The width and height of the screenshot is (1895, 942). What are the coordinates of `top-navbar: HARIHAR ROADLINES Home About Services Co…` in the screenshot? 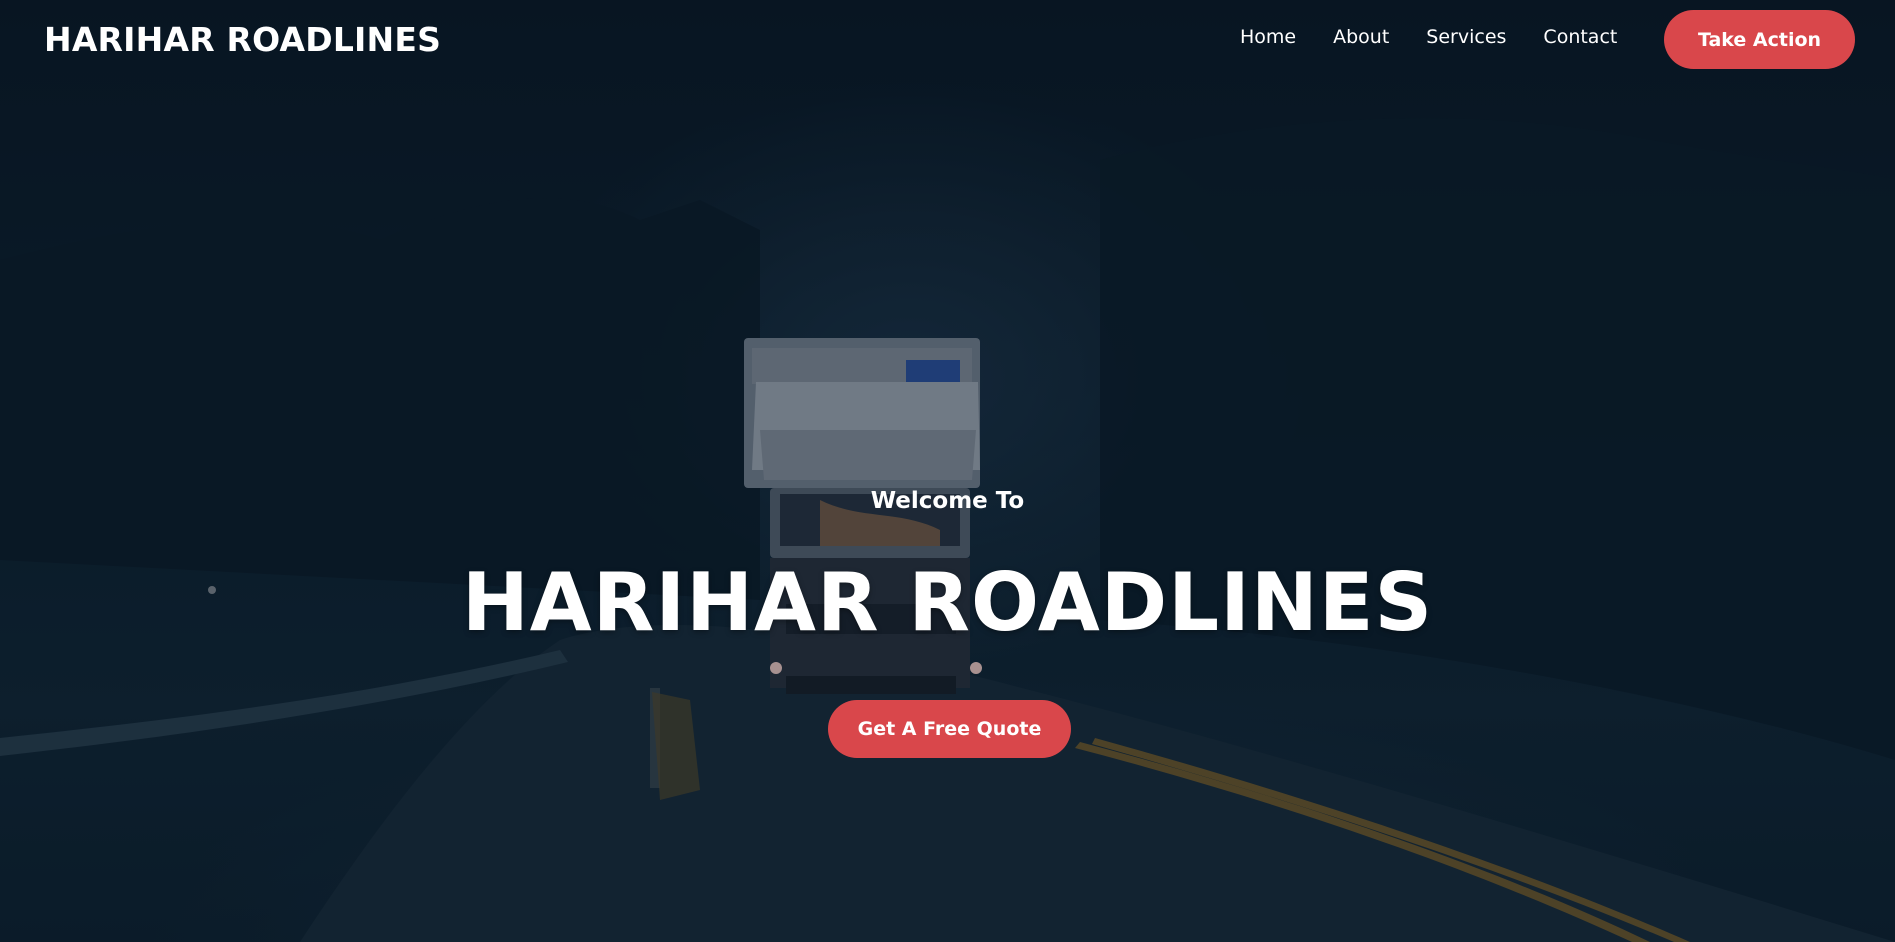 It's located at (947, 40).